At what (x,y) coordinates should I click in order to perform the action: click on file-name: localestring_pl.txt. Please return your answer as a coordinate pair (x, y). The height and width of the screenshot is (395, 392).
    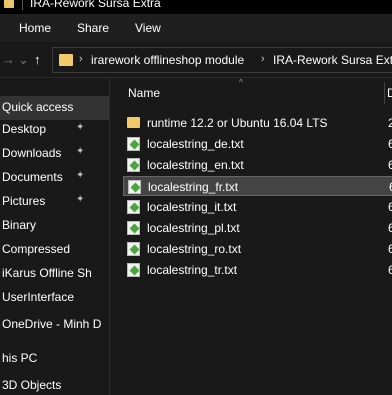
    Looking at the image, I should click on (193, 228).